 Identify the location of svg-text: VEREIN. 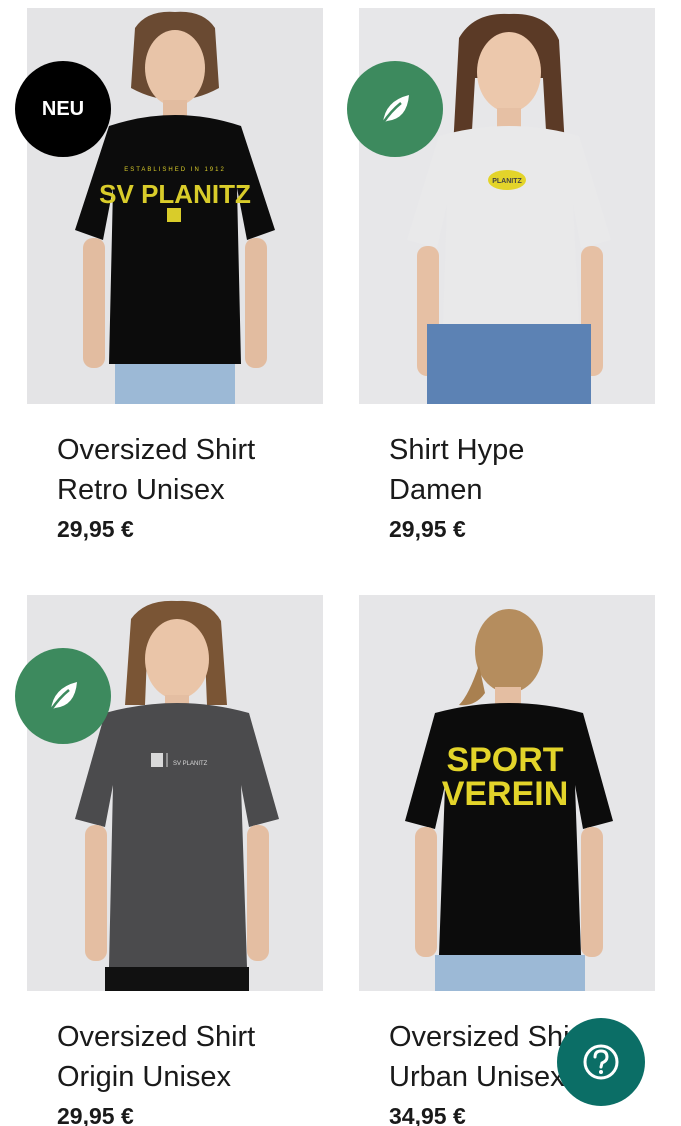
(505, 794).